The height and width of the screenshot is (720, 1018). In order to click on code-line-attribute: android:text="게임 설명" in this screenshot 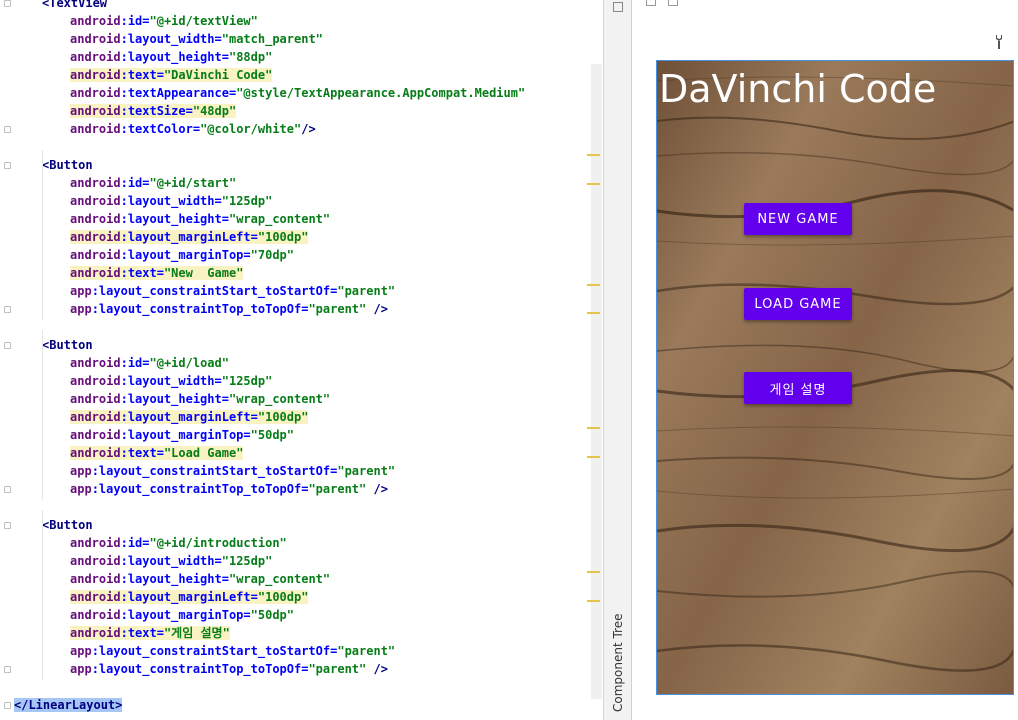, I will do `click(150, 633)`.